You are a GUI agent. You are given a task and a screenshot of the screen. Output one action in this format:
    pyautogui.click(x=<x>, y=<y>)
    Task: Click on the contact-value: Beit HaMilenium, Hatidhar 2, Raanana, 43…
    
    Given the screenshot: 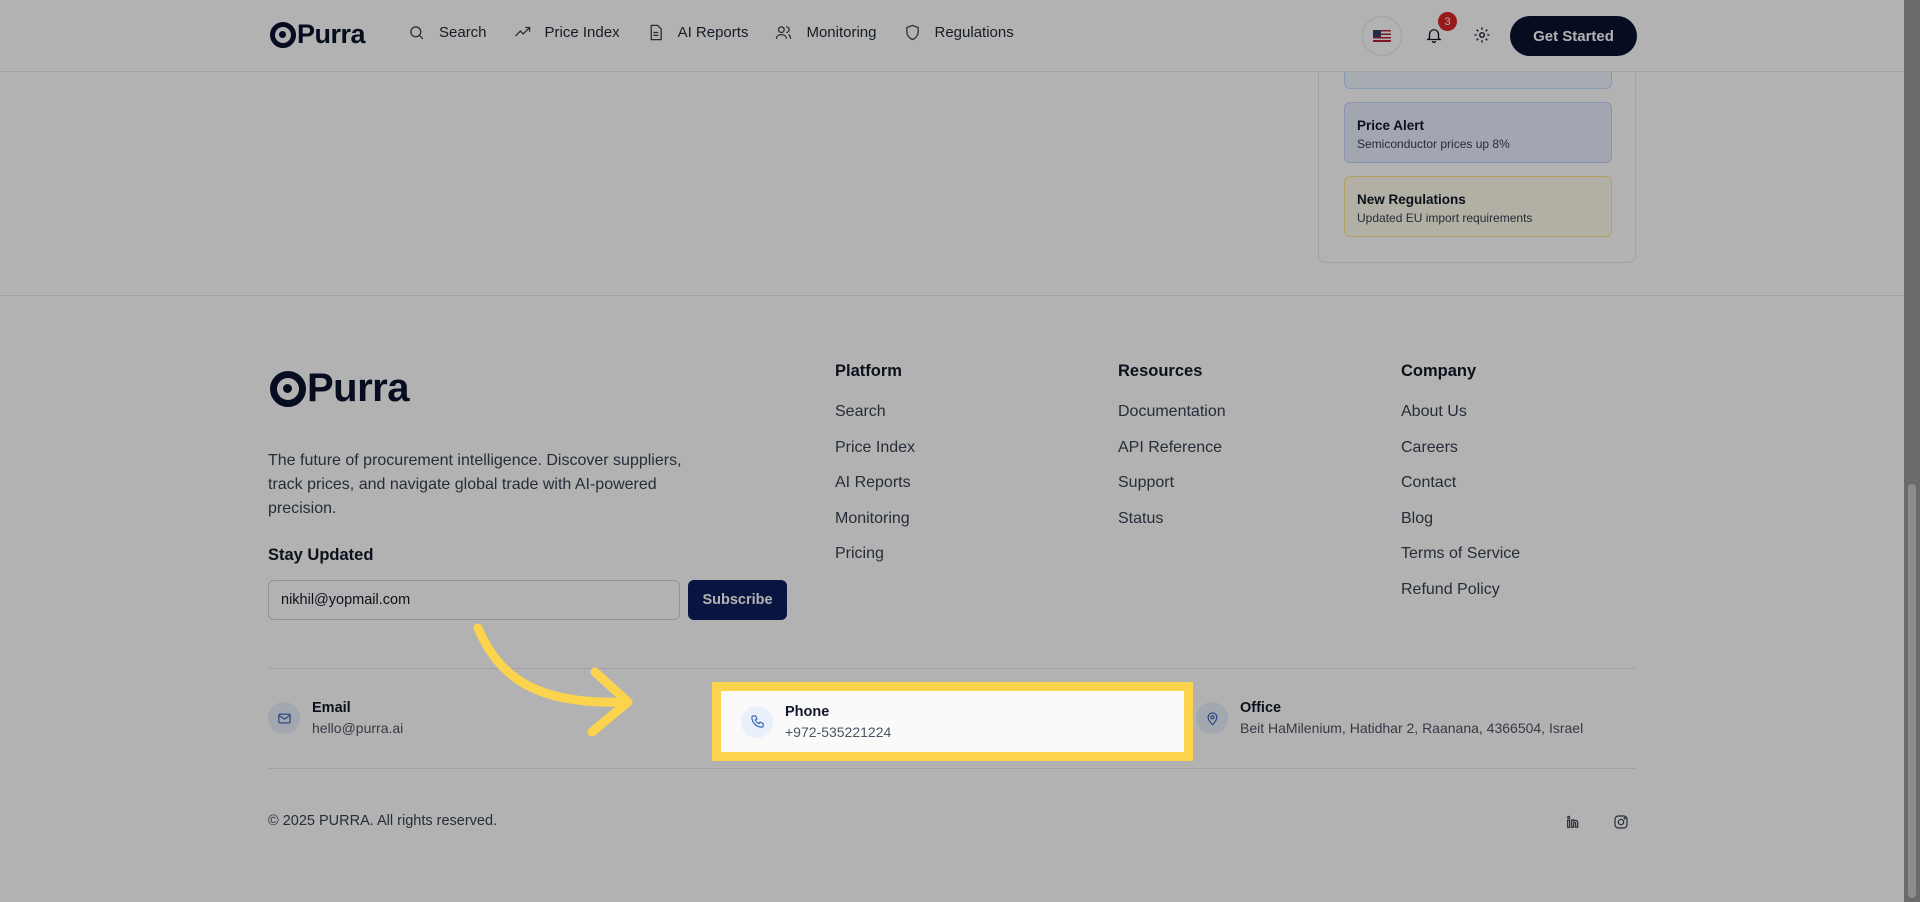 What is the action you would take?
    pyautogui.click(x=1412, y=728)
    